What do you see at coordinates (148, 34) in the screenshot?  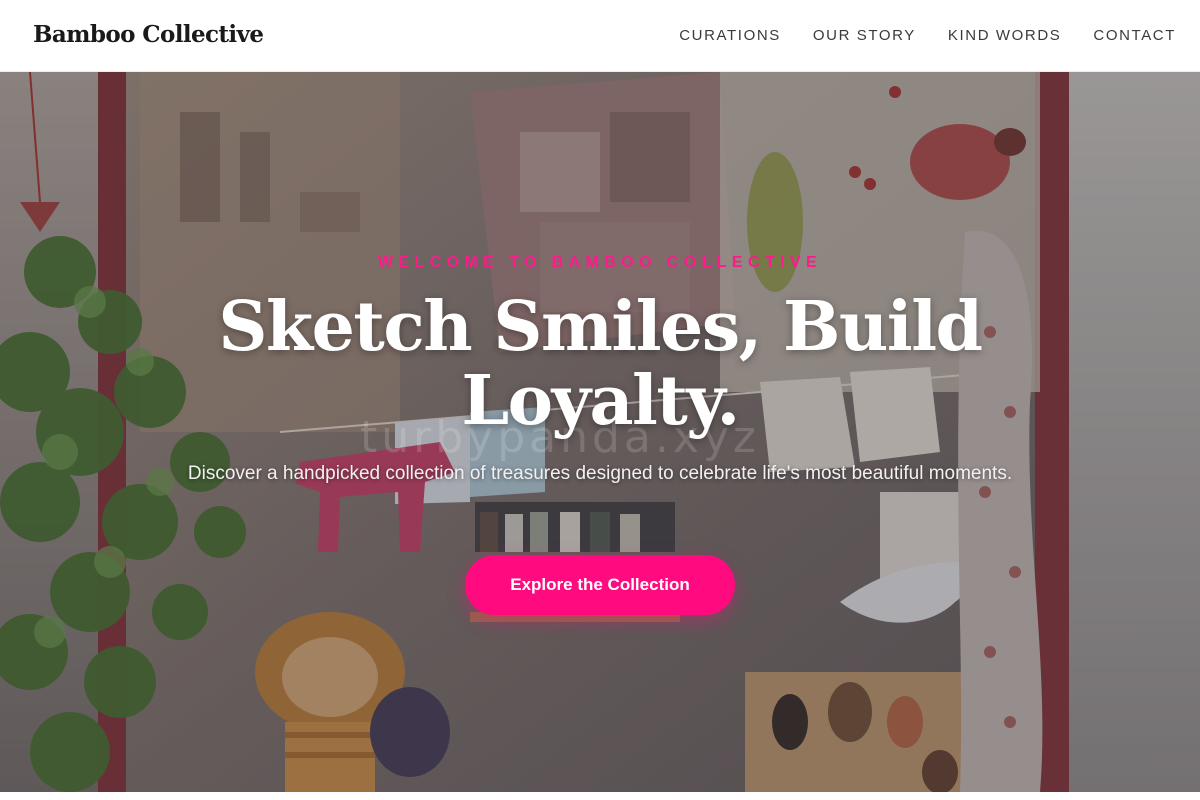 I see `brand-logo: Bamboo Collective` at bounding box center [148, 34].